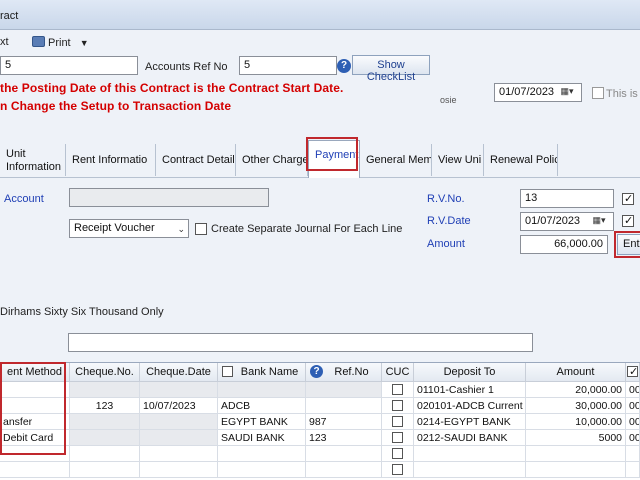 This screenshot has height=480, width=640. What do you see at coordinates (105, 372) in the screenshot?
I see `col-cheque-no: Cheque.No.` at bounding box center [105, 372].